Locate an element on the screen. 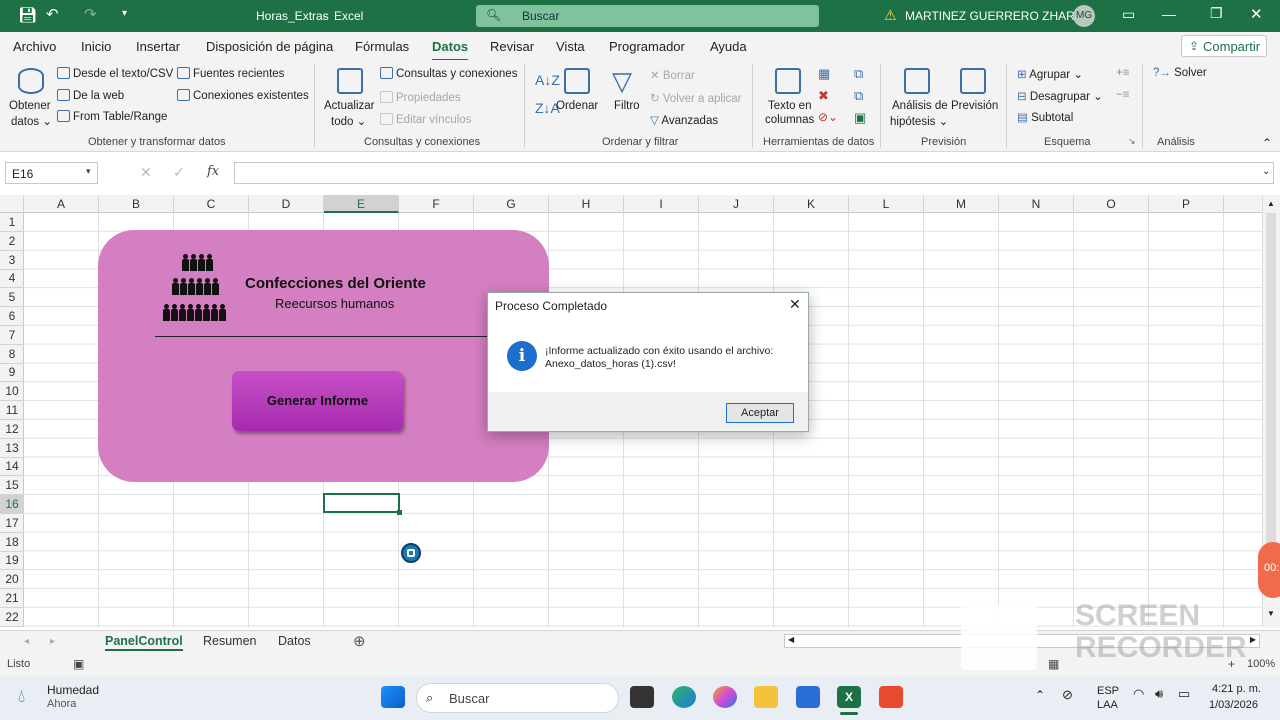 This screenshot has height=720, width=1280. row-header: 10 is located at coordinates (12, 392).